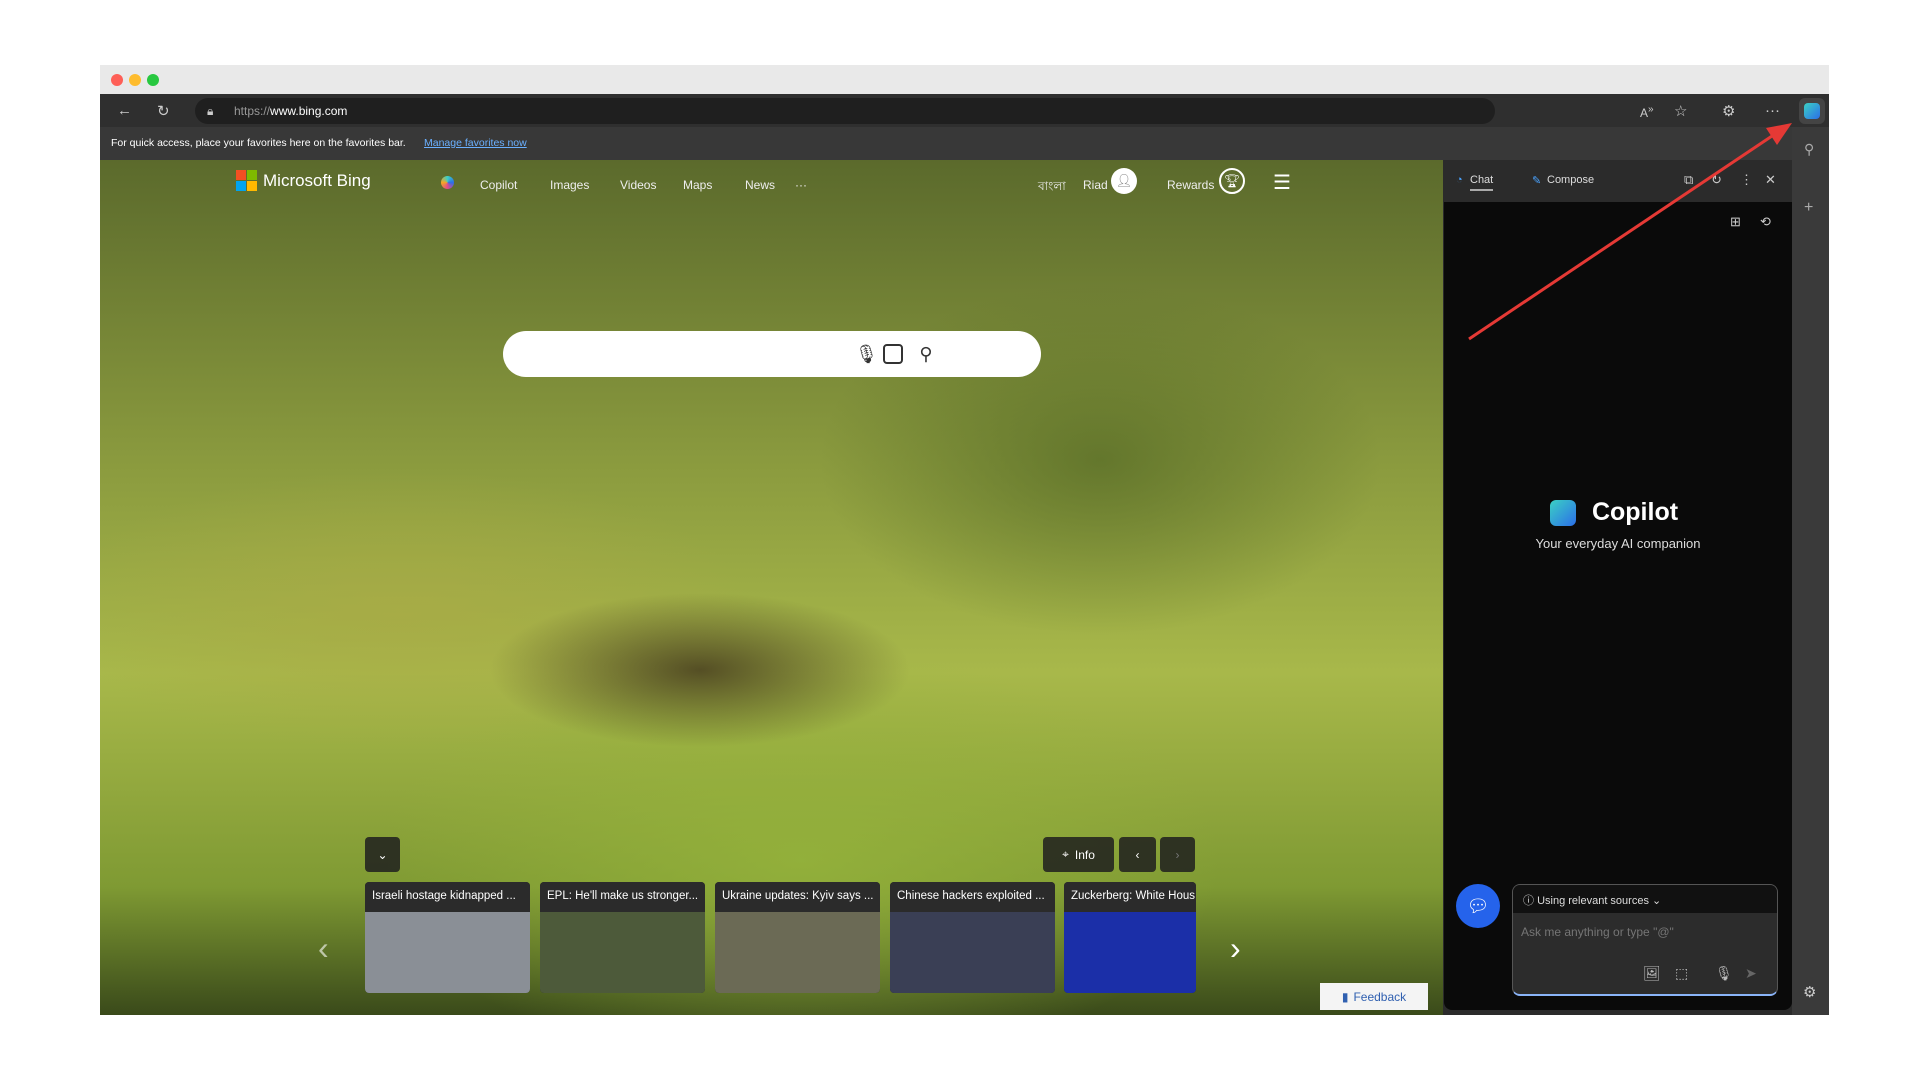  I want to click on annotation-arrow, so click(1630, 232).